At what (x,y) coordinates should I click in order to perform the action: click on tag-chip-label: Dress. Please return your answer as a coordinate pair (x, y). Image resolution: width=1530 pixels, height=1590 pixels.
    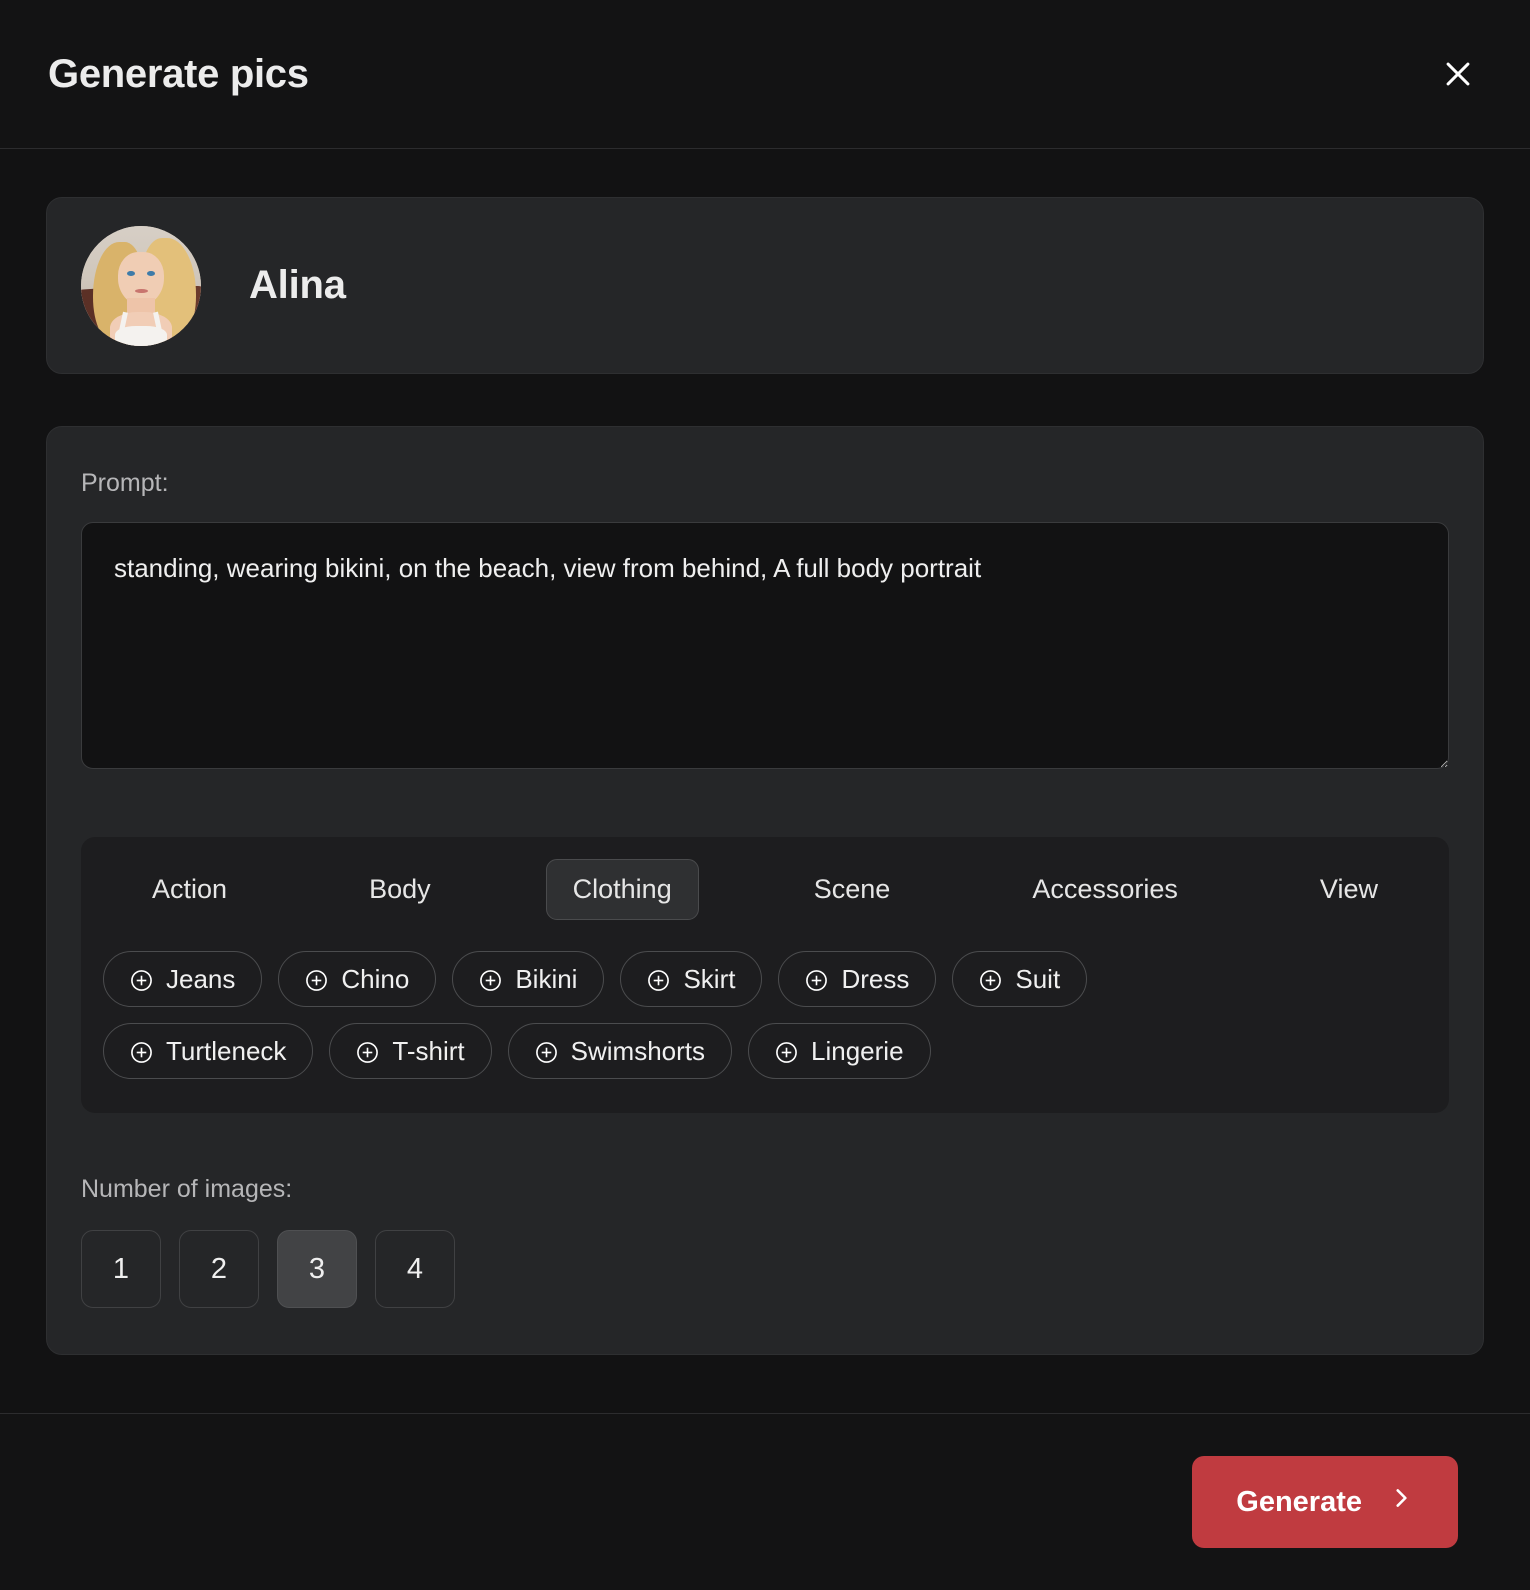
    Looking at the image, I should click on (875, 978).